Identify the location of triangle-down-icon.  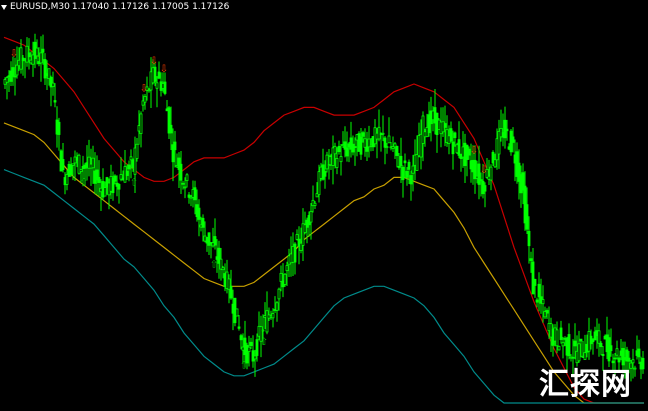
(4, 7).